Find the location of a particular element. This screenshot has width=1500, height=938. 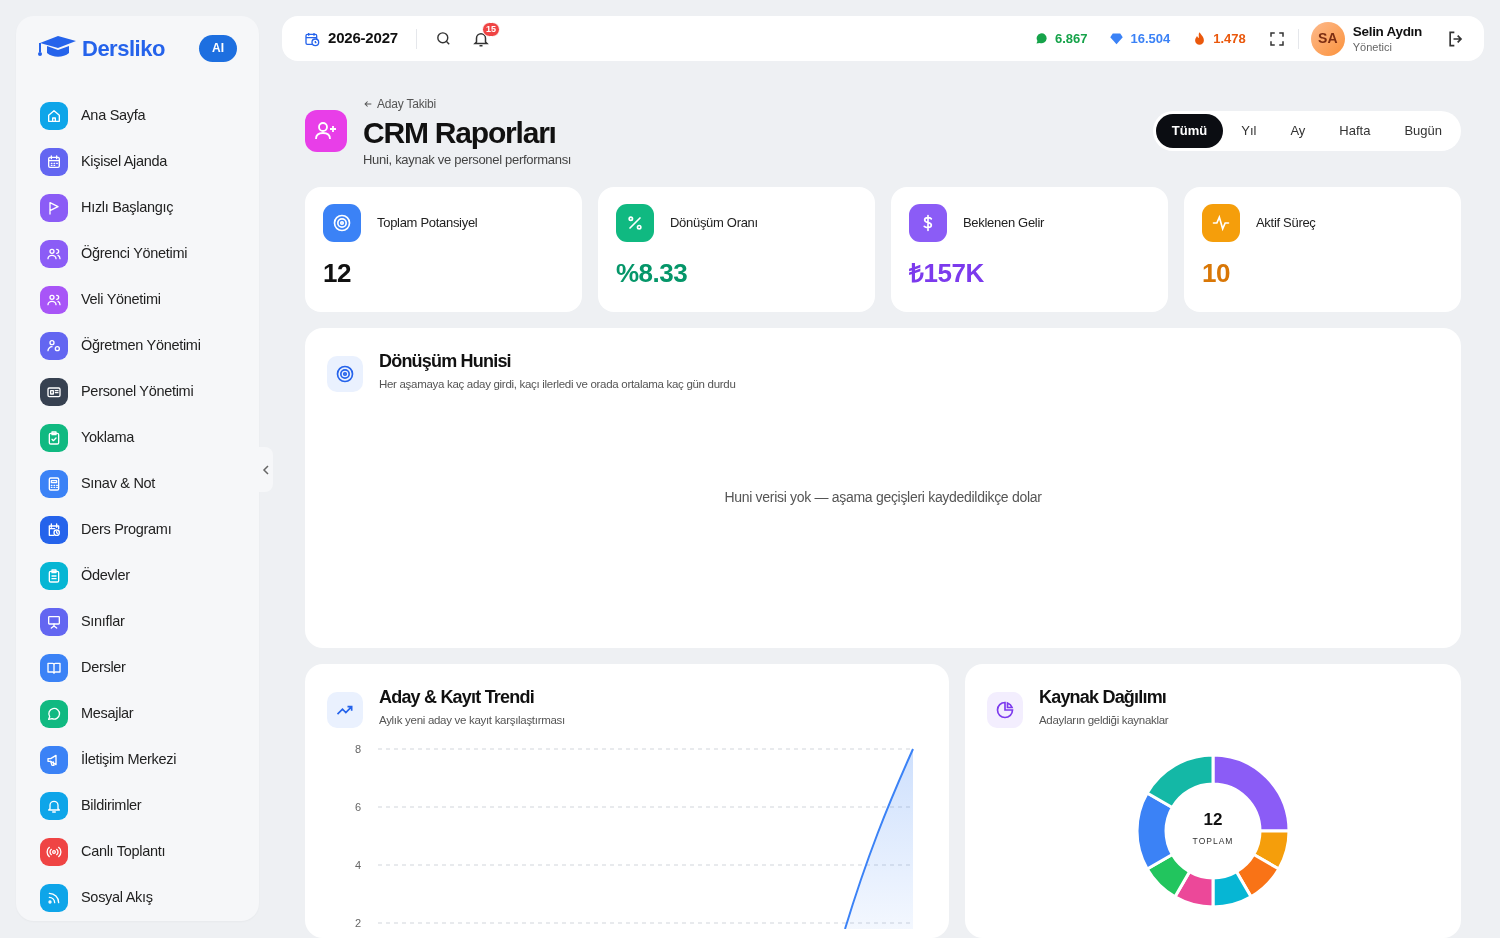

calendar-icon is located at coordinates (54, 162).